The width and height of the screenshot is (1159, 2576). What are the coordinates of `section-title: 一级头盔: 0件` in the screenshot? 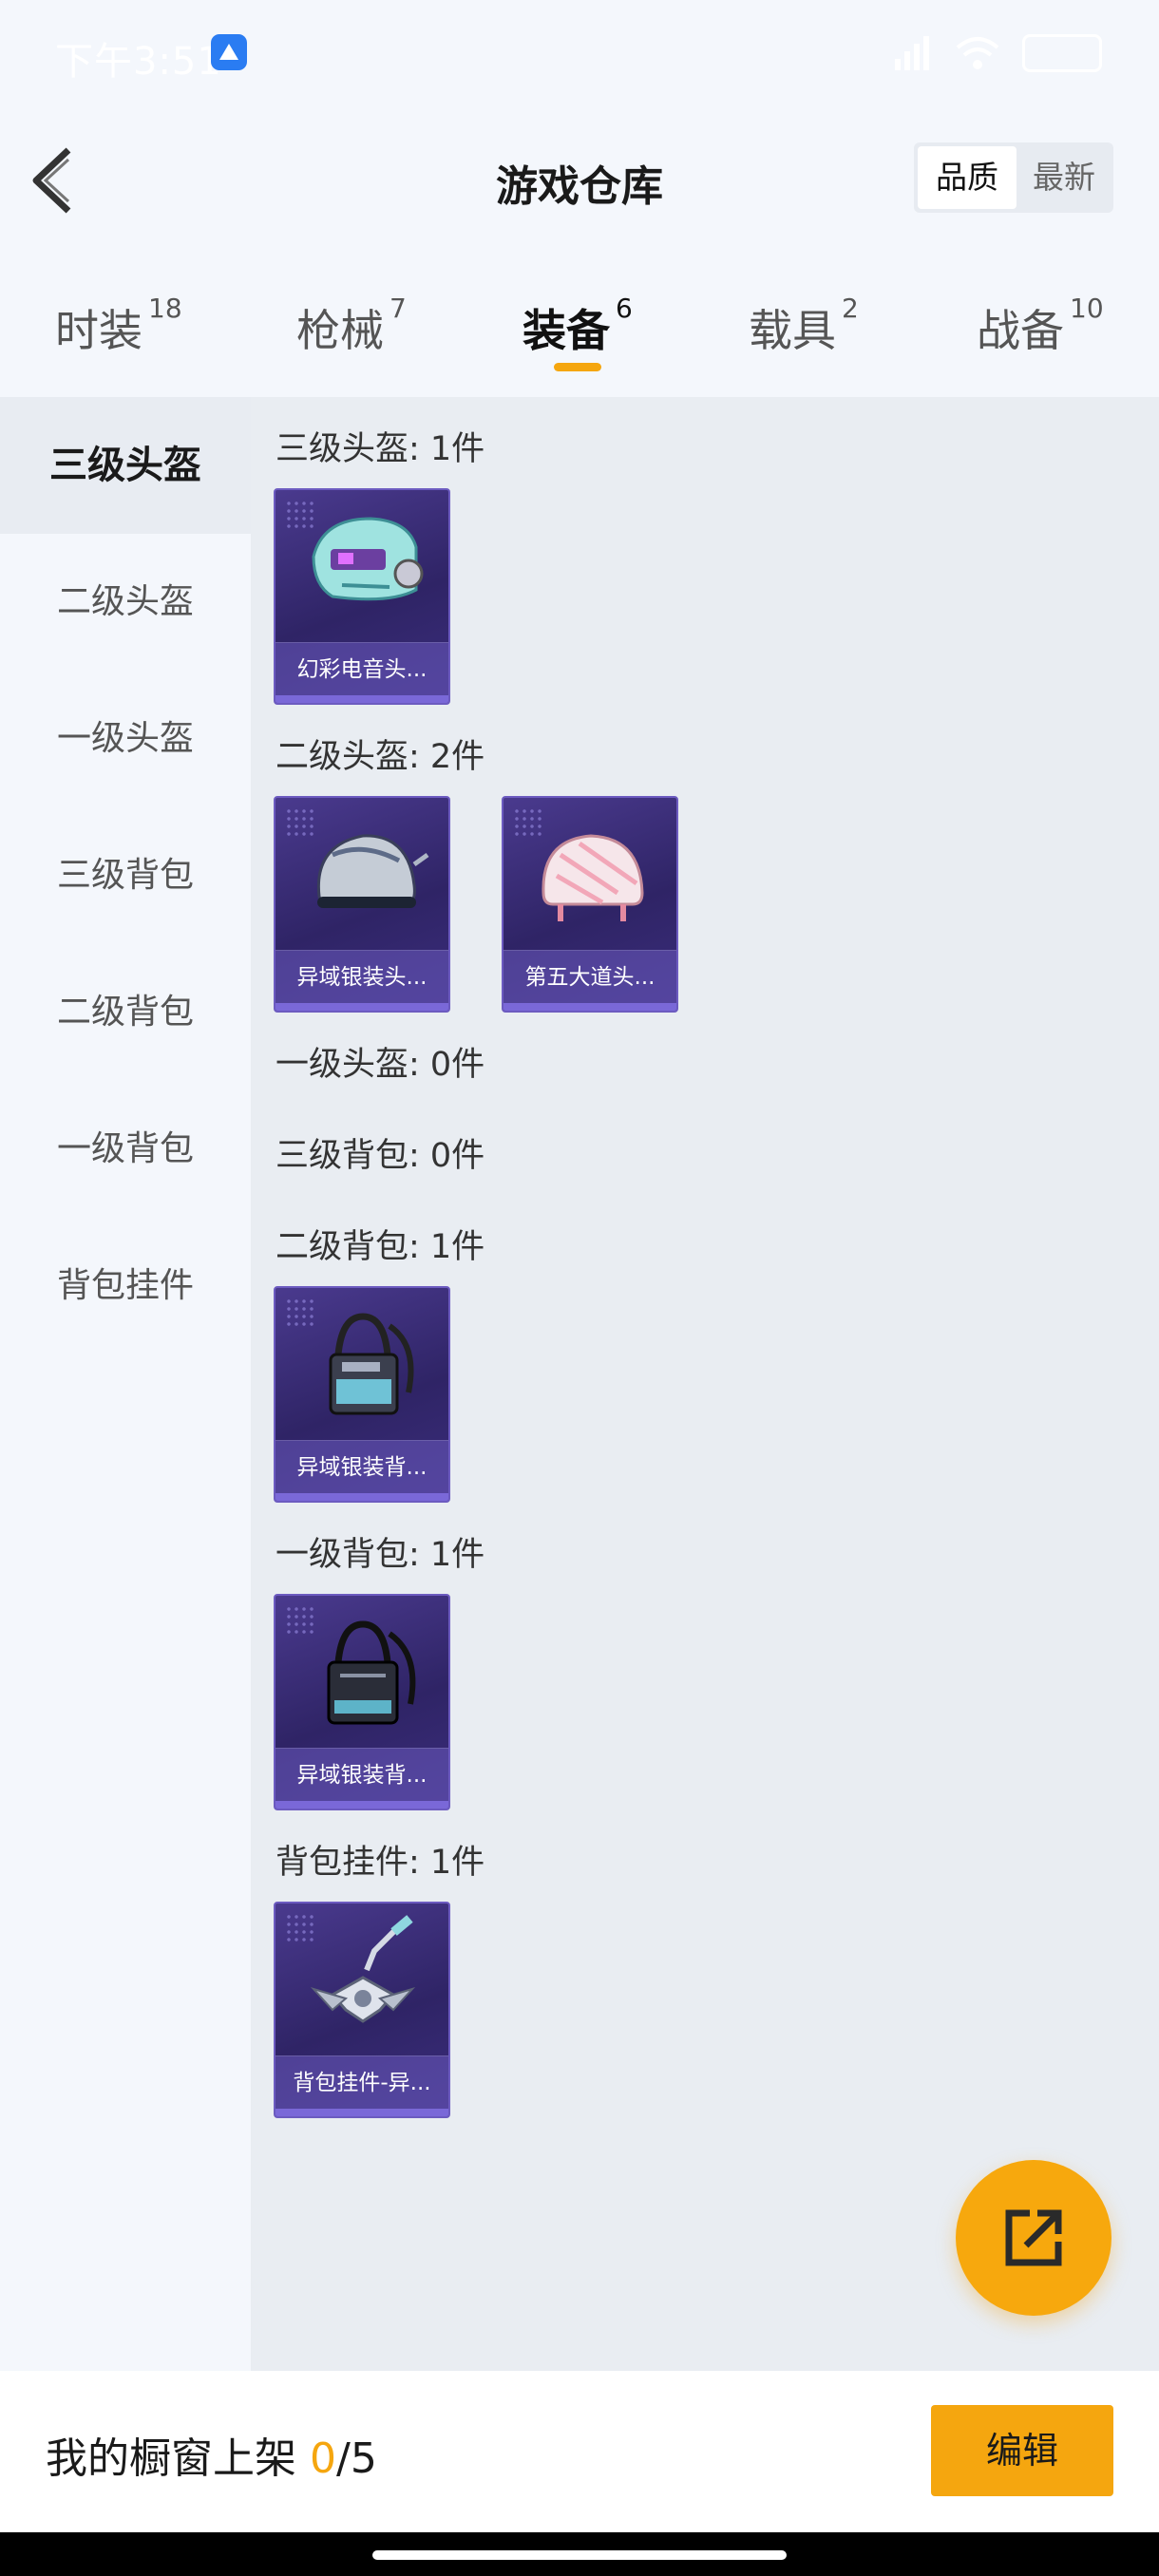 It's located at (380, 1065).